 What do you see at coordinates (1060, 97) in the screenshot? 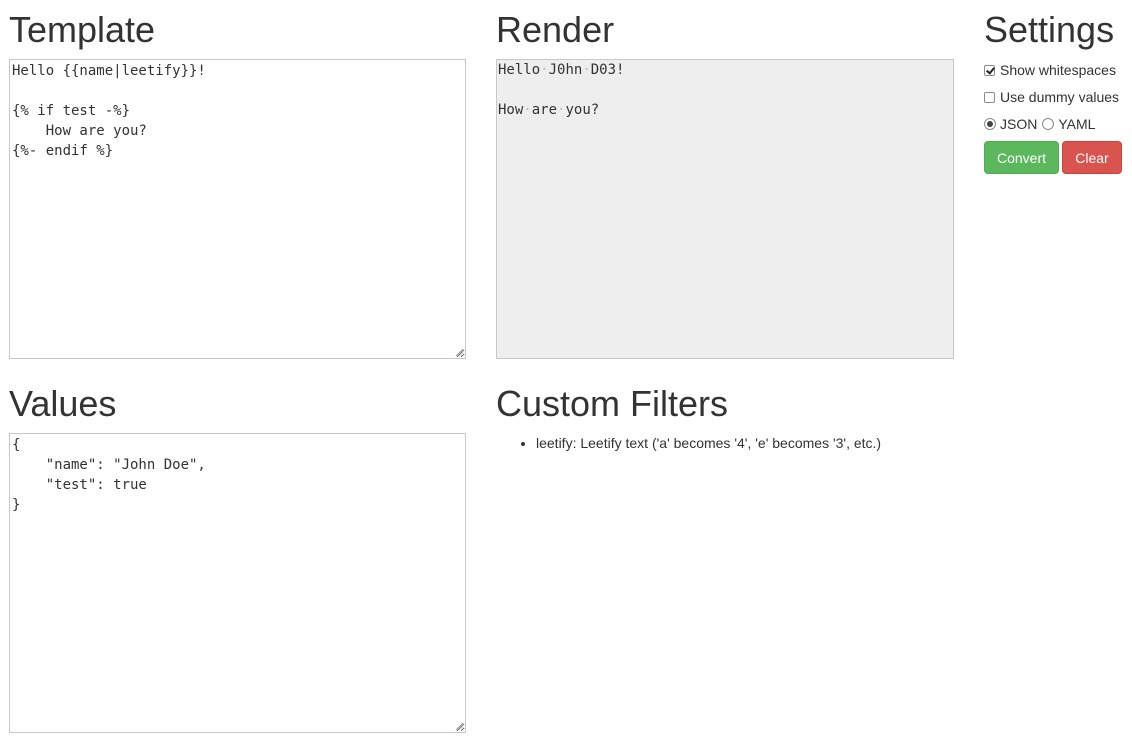
I see `use-dummy-values-label: Use dummy values` at bounding box center [1060, 97].